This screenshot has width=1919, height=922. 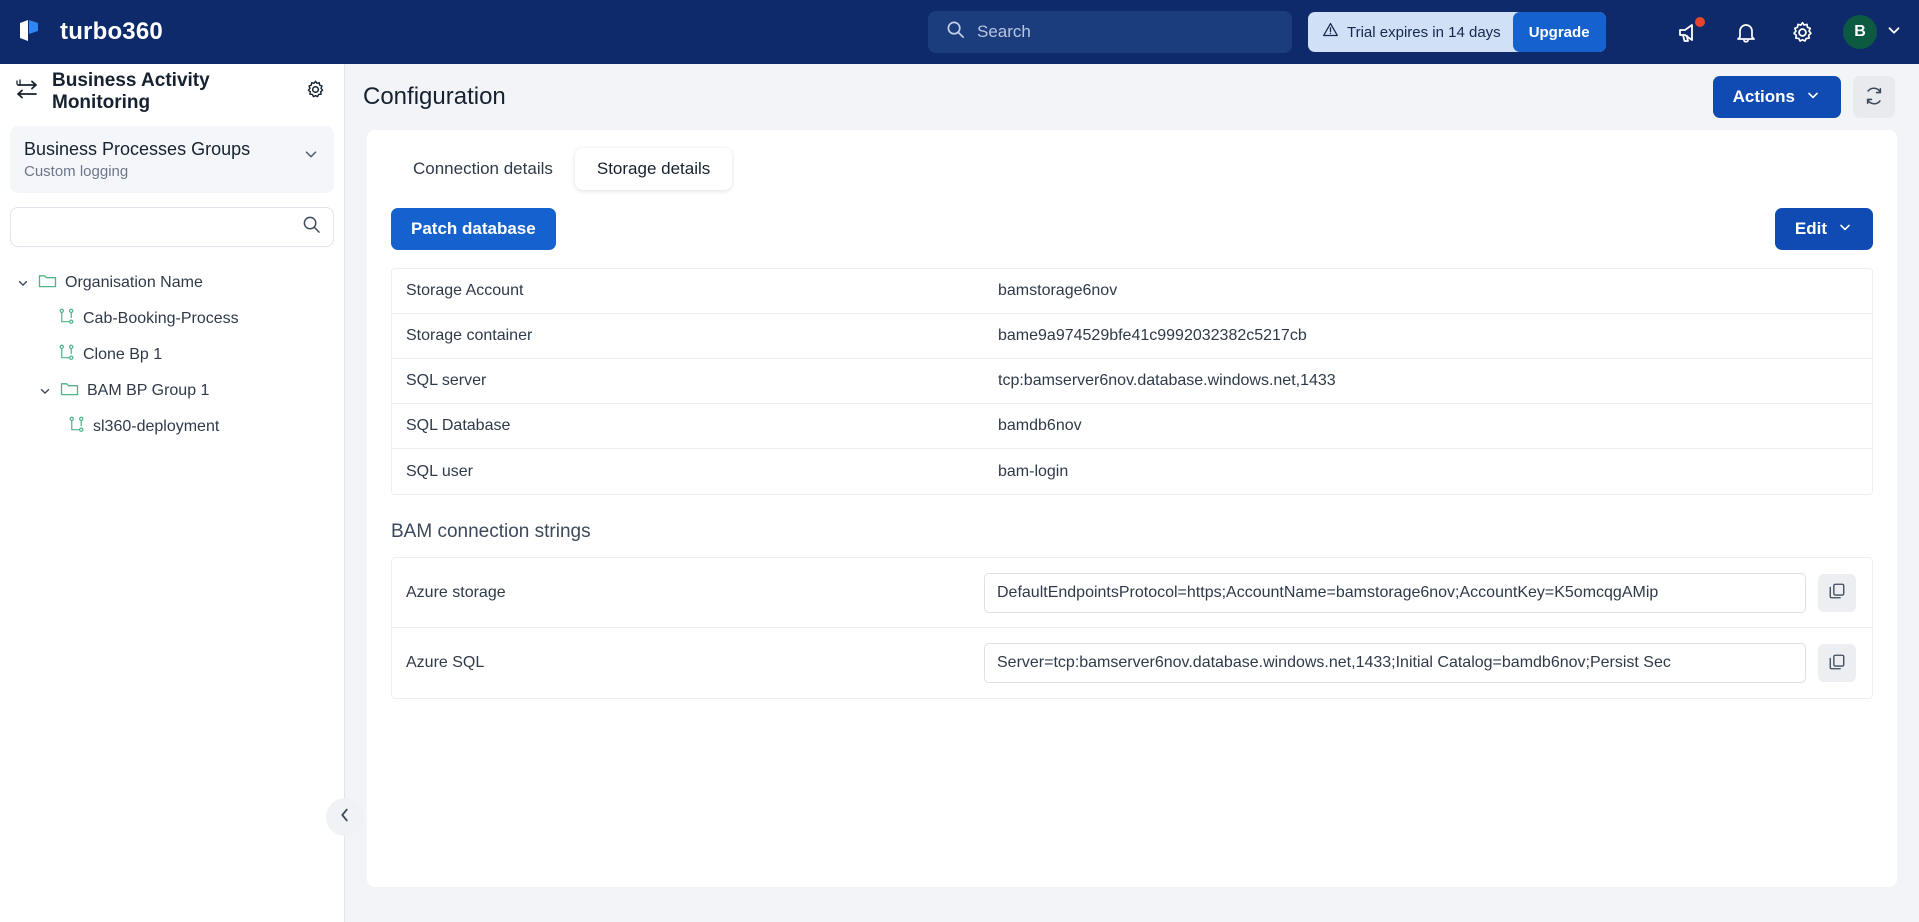 I want to click on tree-node-cab-booking-process: Cab-Booking-Process, so click(x=172, y=319).